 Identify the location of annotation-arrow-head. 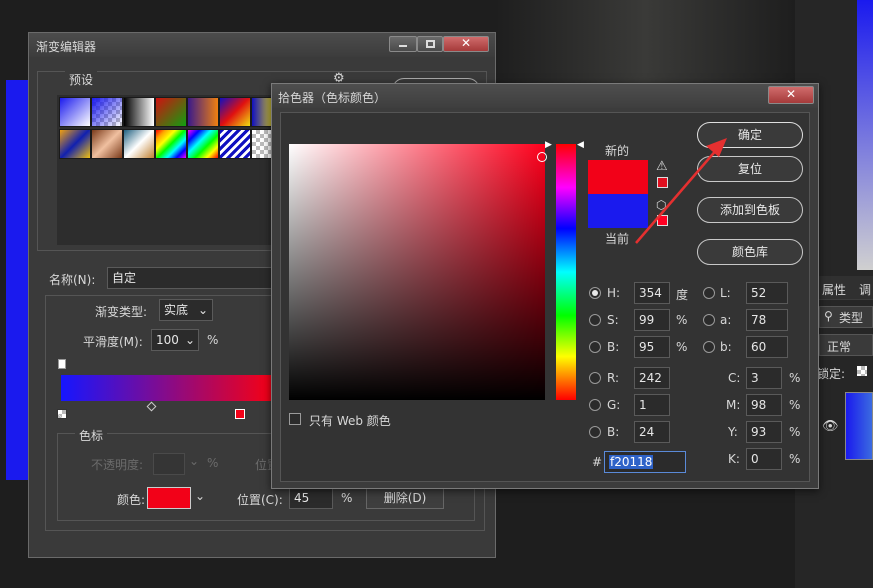
(716, 147).